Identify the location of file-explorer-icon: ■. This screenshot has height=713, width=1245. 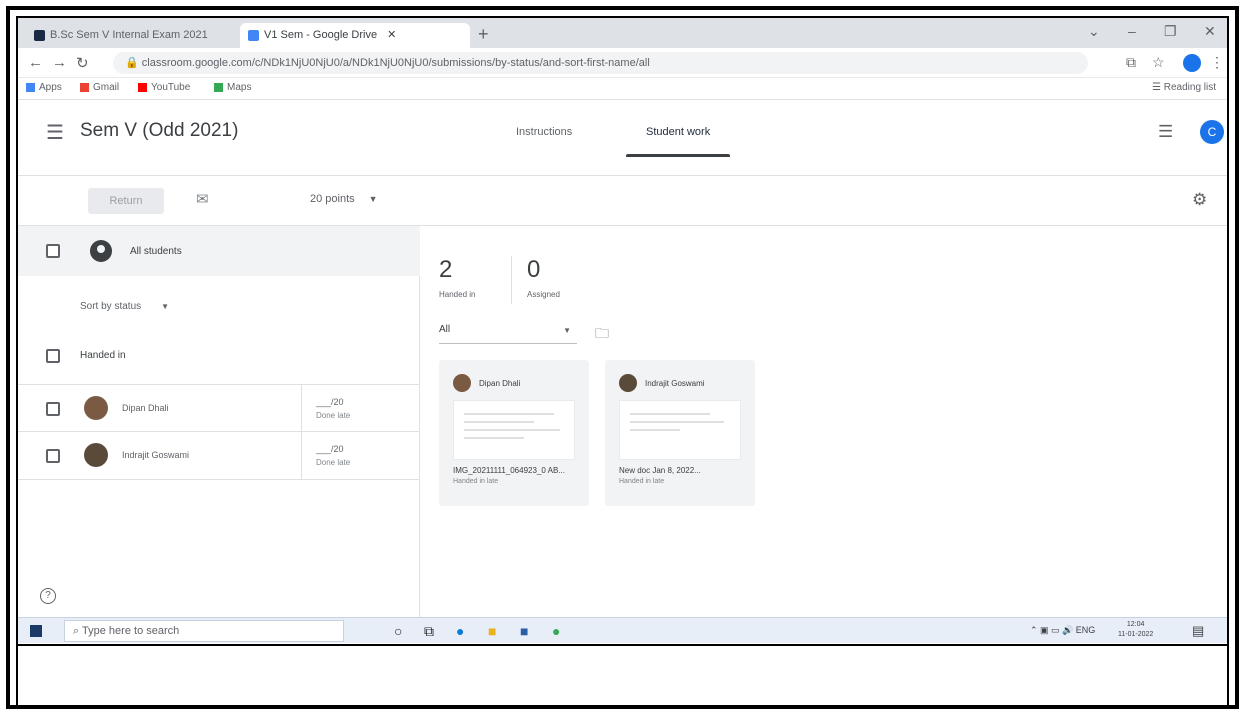
(492, 631).